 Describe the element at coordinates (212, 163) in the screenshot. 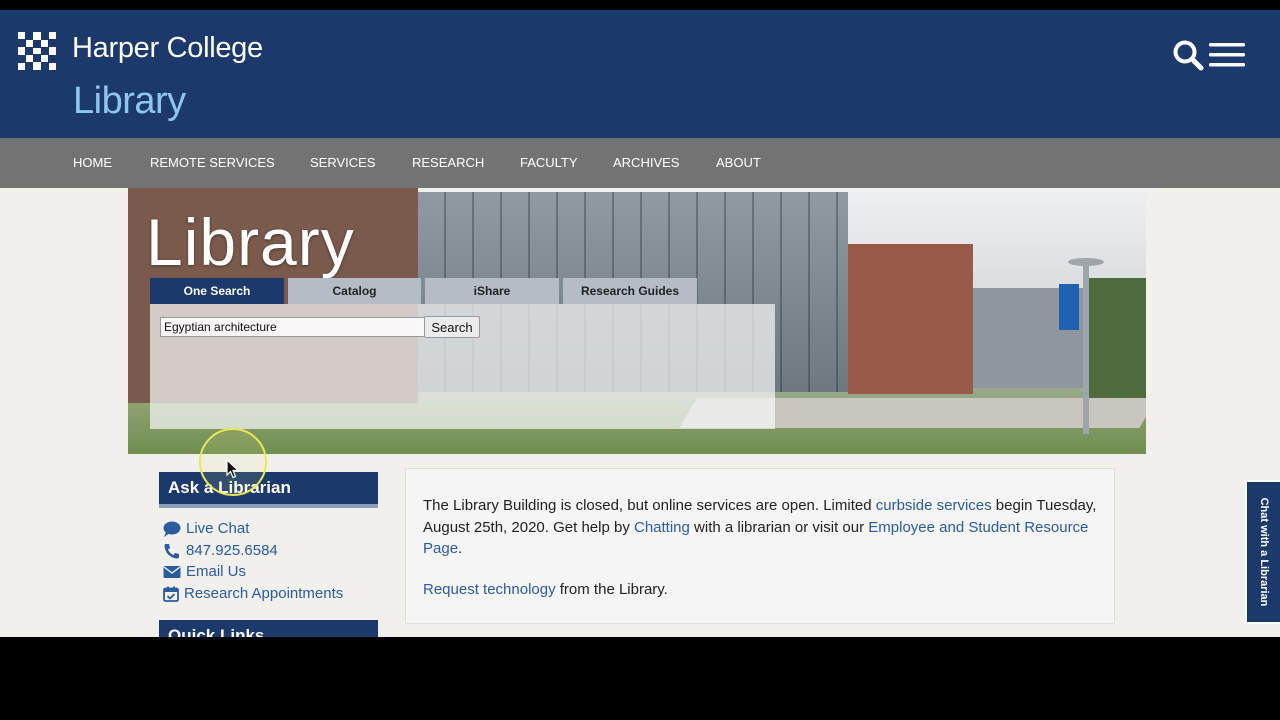

I see `nav-remote-services: REMOTE SERVICES` at that location.